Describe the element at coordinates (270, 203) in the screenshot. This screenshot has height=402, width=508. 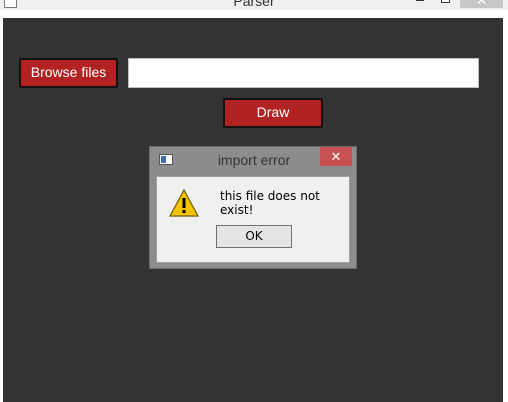
I see `dialog-message: this file does not exist!` at that location.